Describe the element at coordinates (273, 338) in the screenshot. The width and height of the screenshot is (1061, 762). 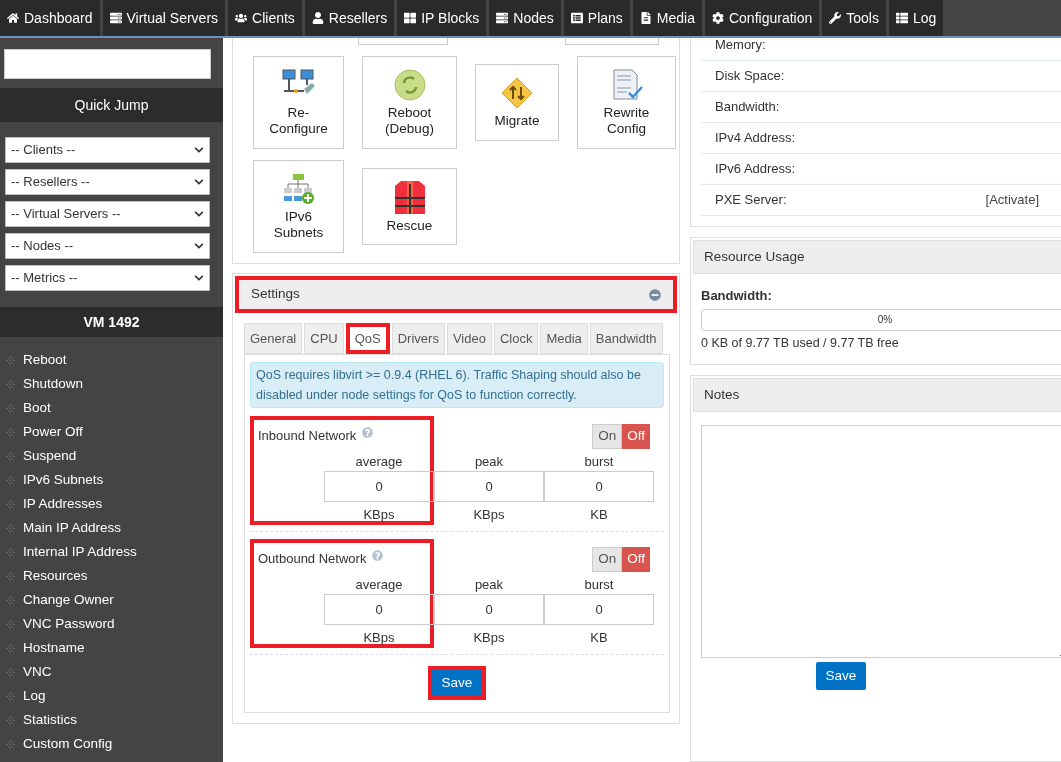
I see `settings-tab: General` at that location.